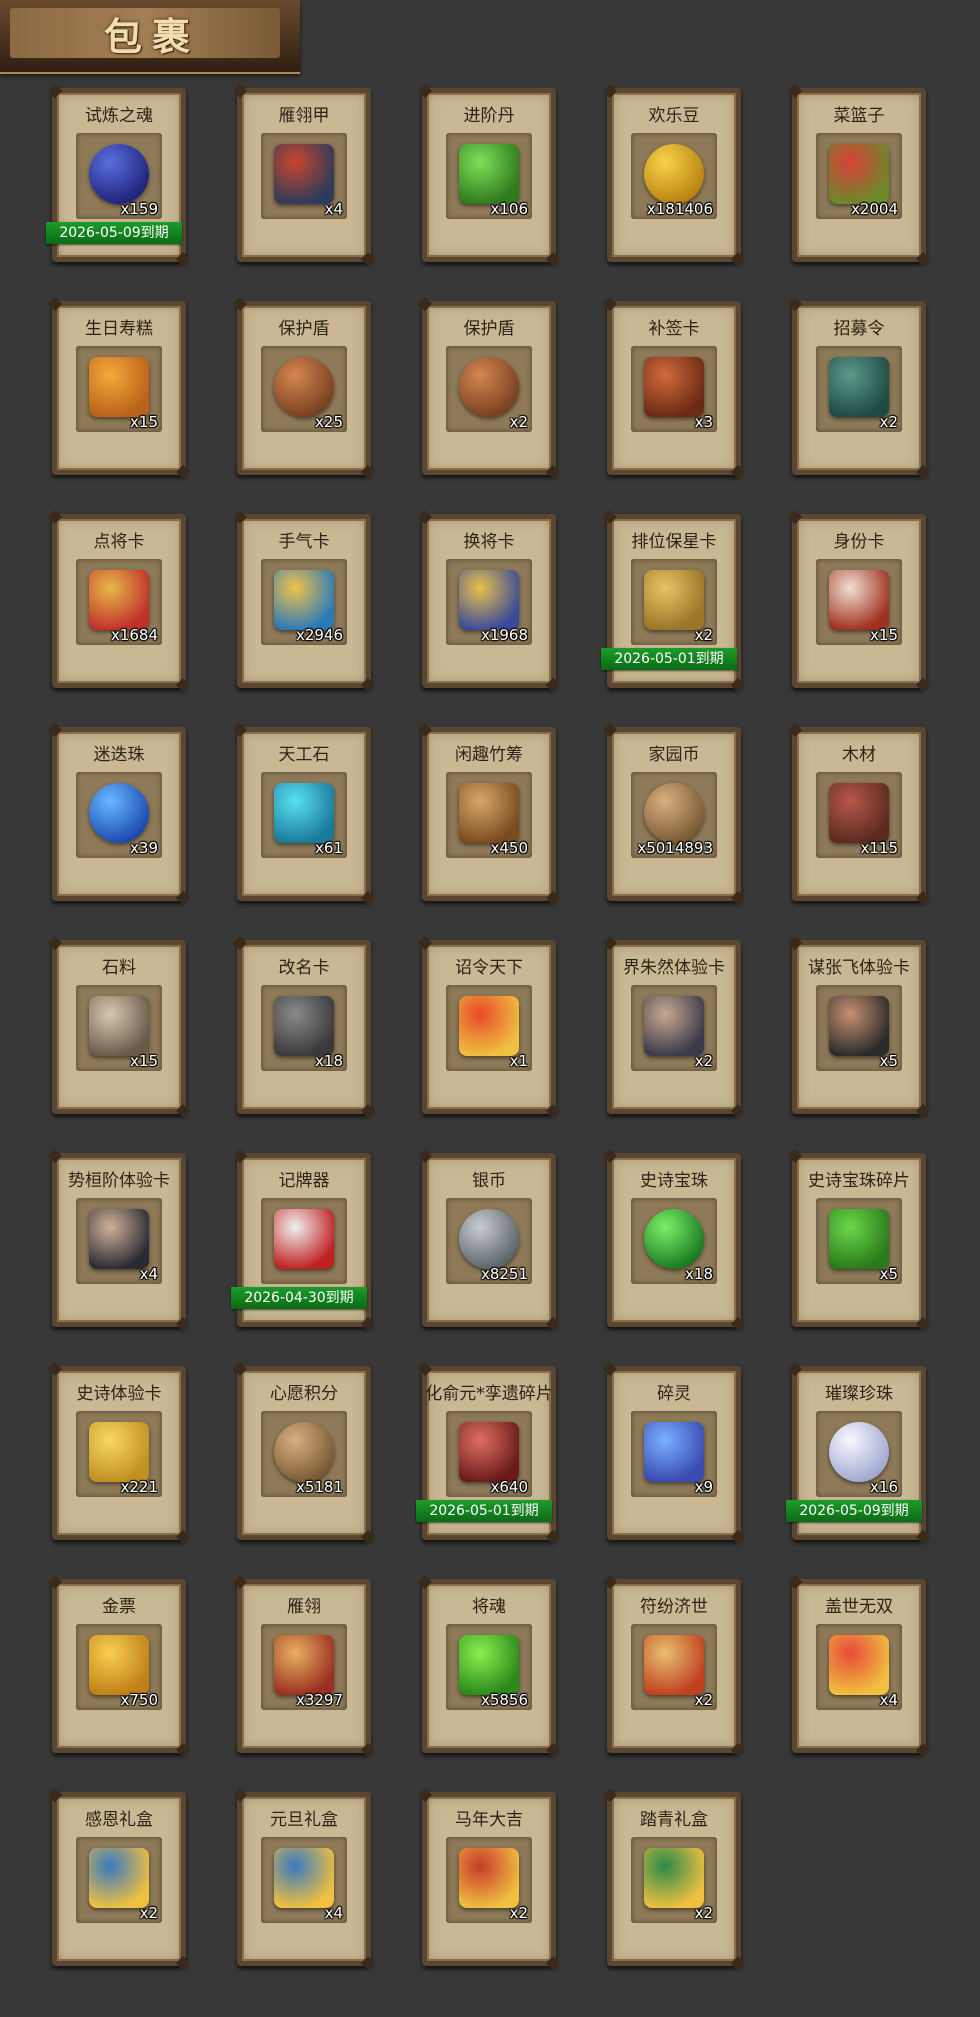 This screenshot has width=980, height=2017. I want to click on inventory-item-card: 将魂 x5856, so click(489, 1666).